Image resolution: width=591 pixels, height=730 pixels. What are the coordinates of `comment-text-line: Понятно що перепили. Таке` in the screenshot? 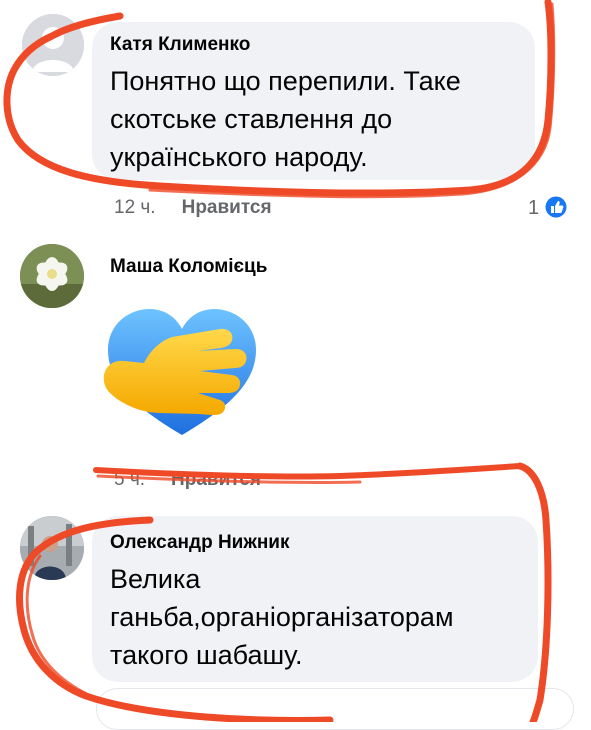 It's located at (285, 81).